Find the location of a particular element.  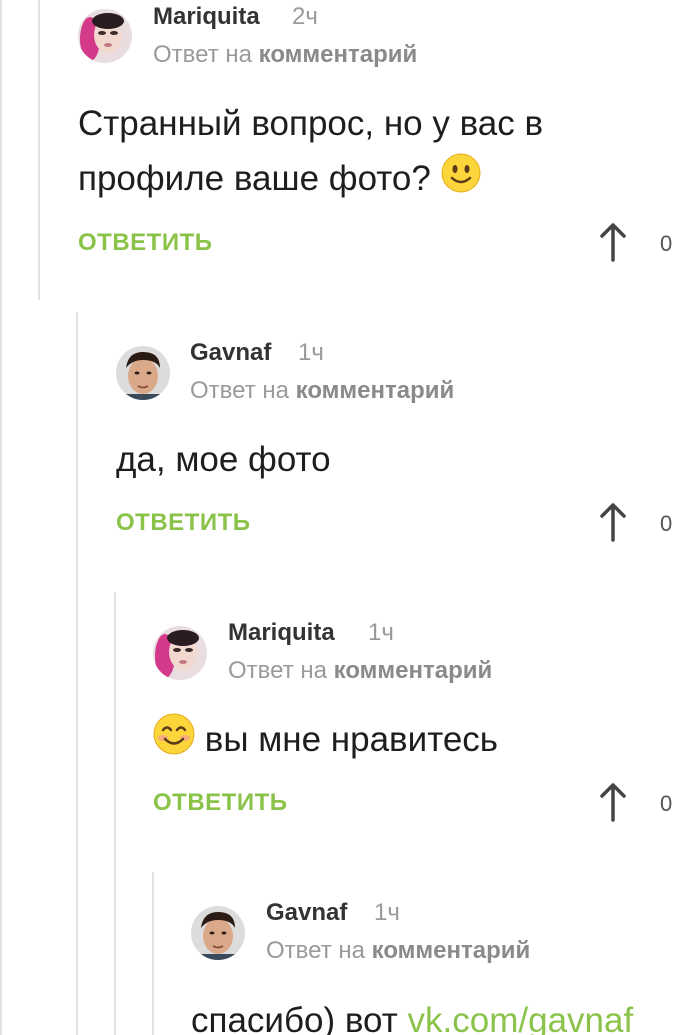

slightly-smiling-face-emoji is located at coordinates (461, 181).